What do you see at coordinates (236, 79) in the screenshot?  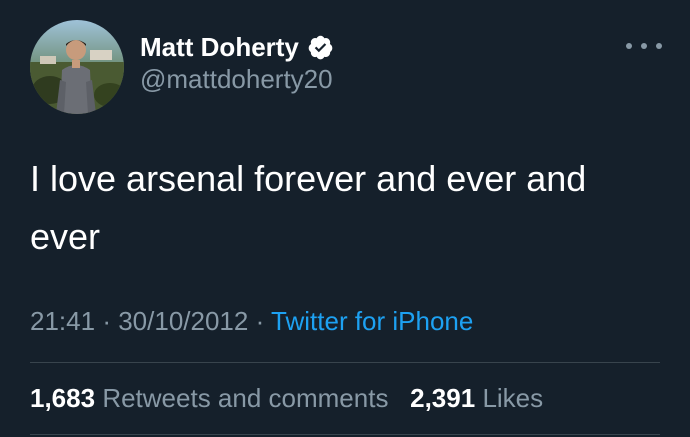 I see `user-handle: @mattdoherty20` at bounding box center [236, 79].